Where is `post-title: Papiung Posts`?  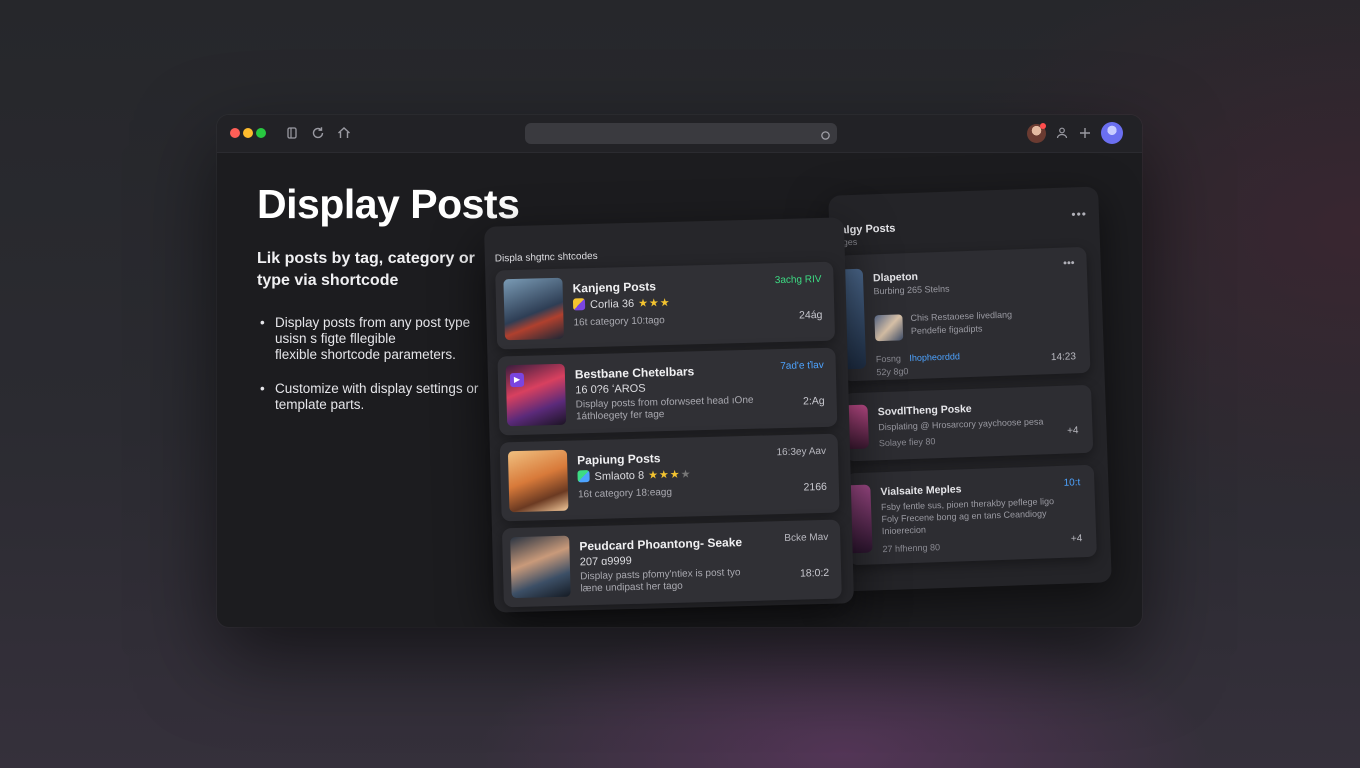 post-title: Papiung Posts is located at coordinates (618, 459).